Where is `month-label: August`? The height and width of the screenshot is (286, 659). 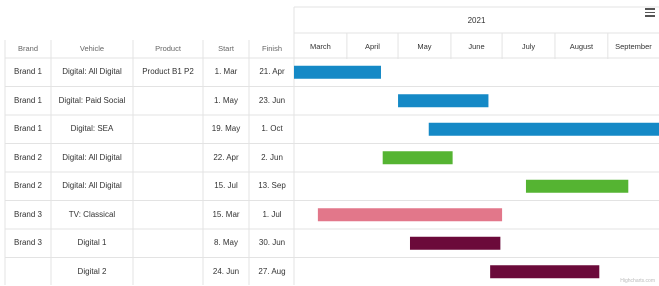 month-label: August is located at coordinates (582, 46).